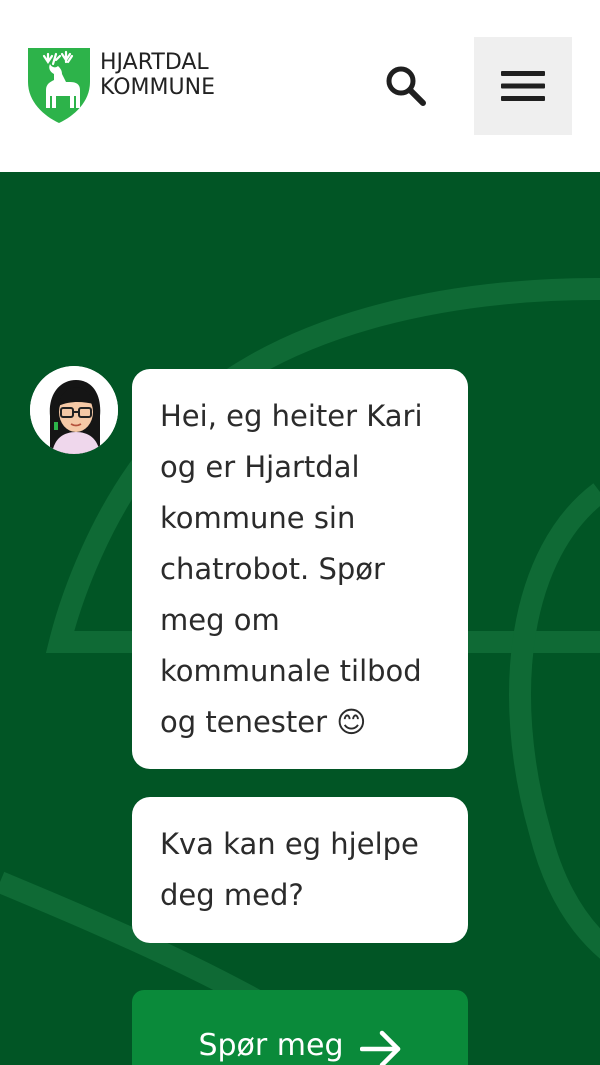  I want to click on search-icon, so click(406, 86).